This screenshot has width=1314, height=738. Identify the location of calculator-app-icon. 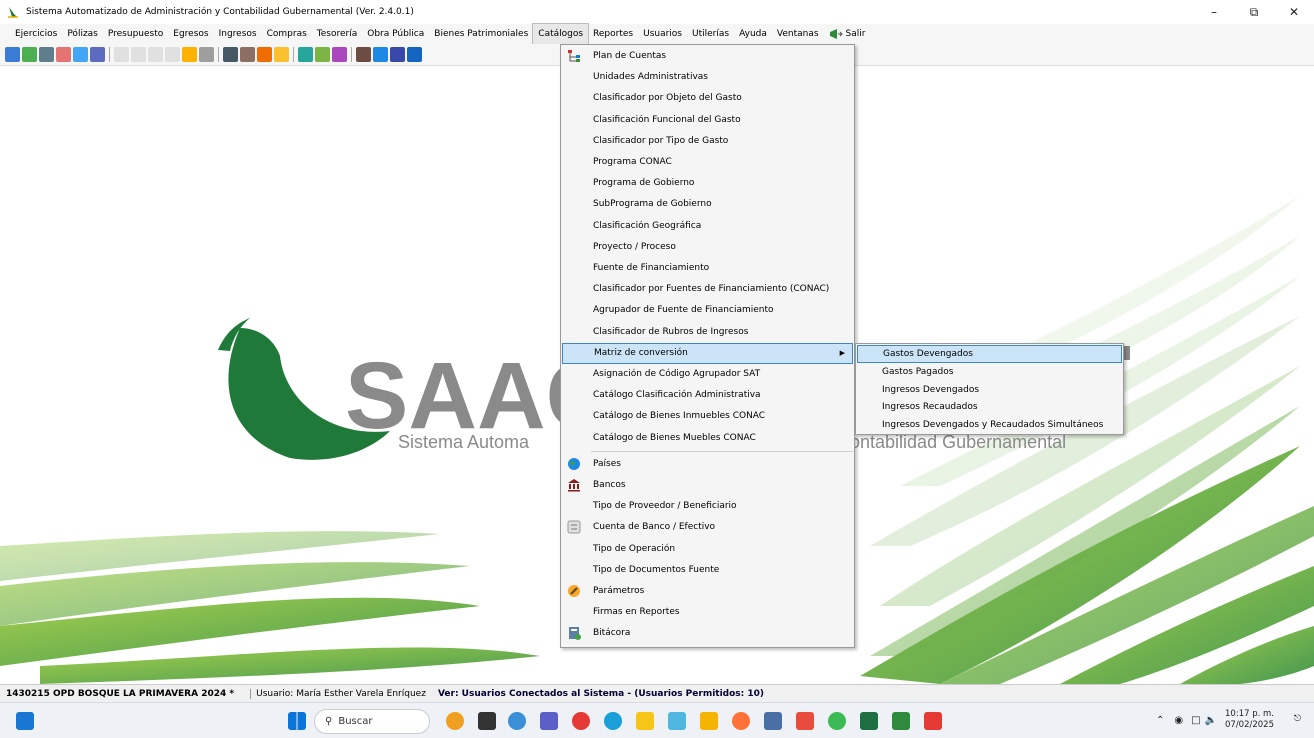
(645, 721).